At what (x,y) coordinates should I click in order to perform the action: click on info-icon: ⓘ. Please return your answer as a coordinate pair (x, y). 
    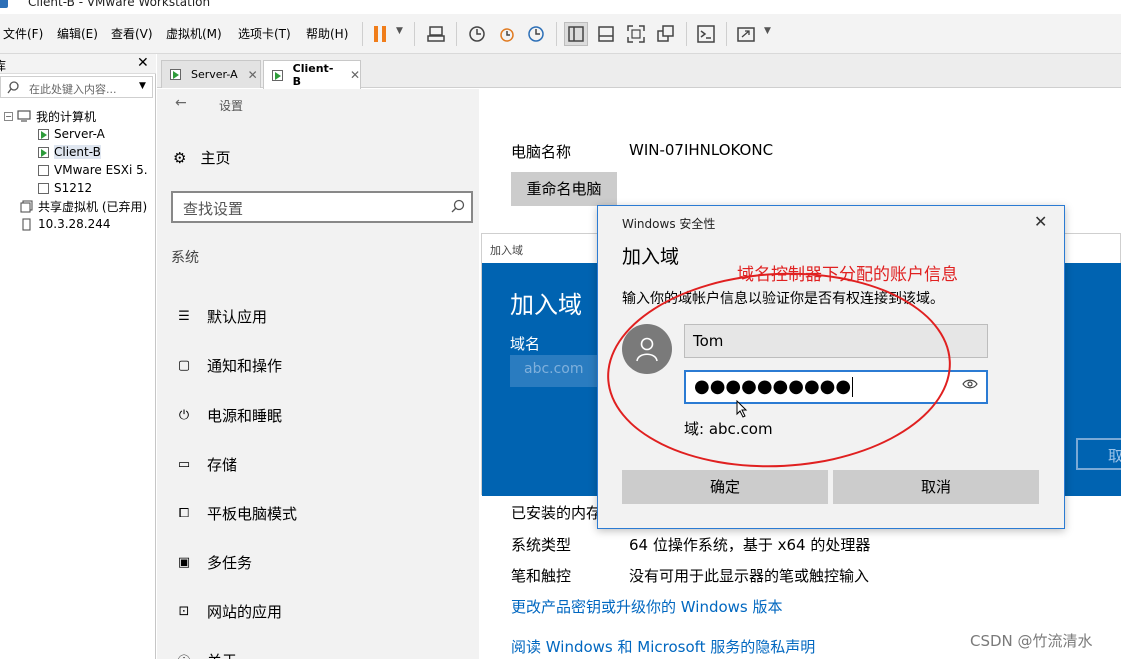
    Looking at the image, I should click on (184, 655).